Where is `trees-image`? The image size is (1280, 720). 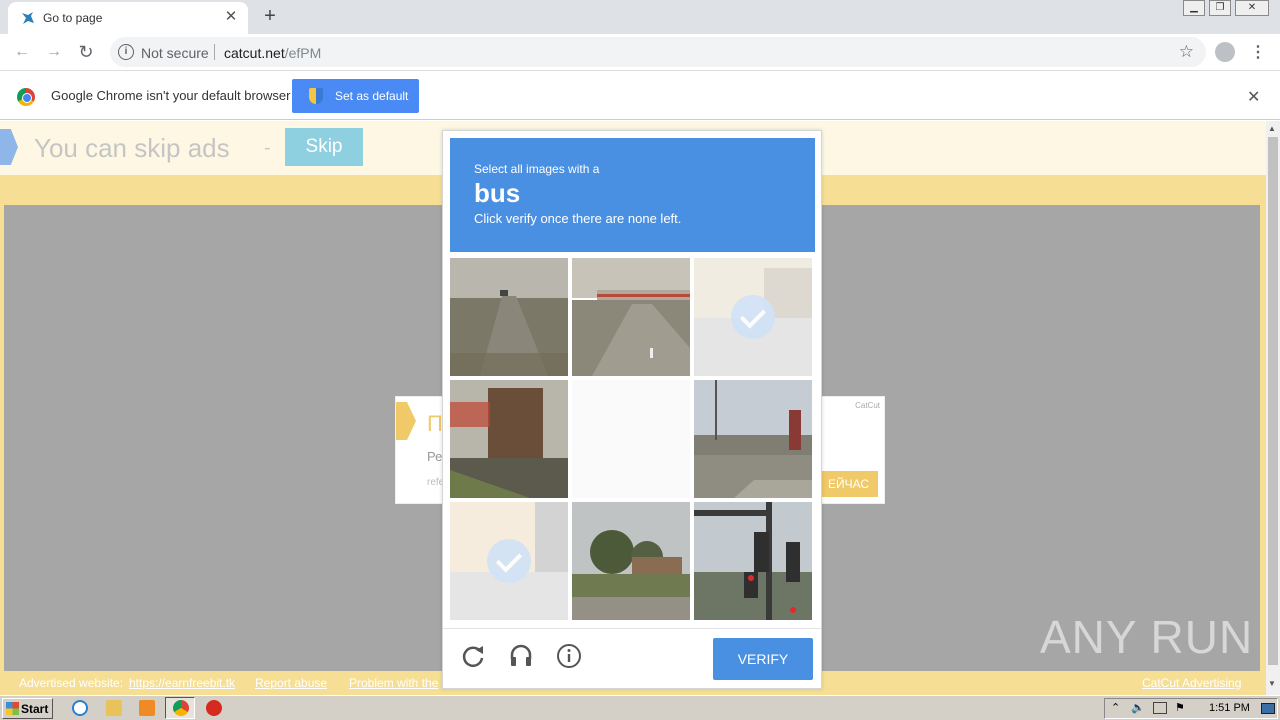 trees-image is located at coordinates (631, 561).